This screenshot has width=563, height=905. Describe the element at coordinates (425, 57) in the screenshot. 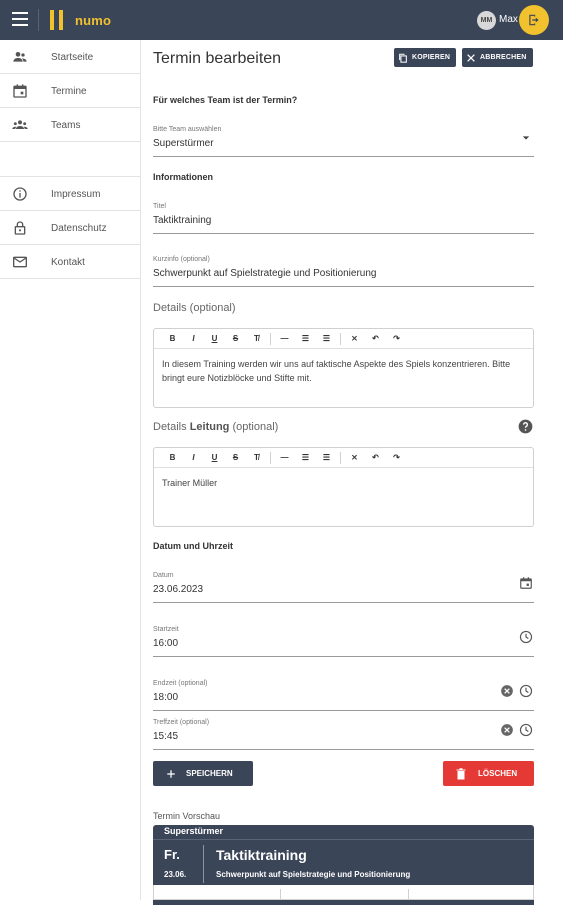

I see `copy-button: KOPIEREN` at that location.